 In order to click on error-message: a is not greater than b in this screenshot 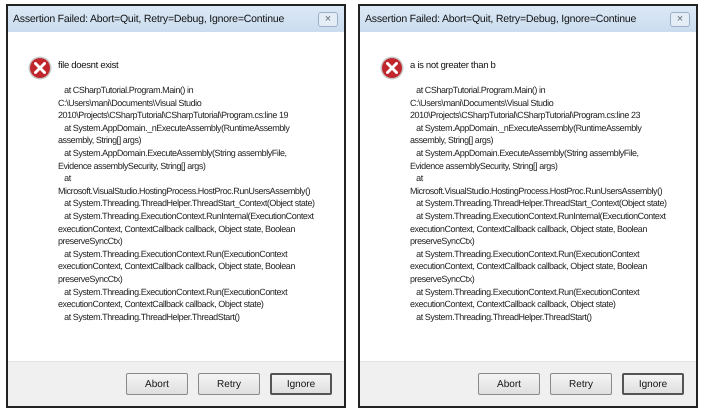, I will do `click(453, 65)`.